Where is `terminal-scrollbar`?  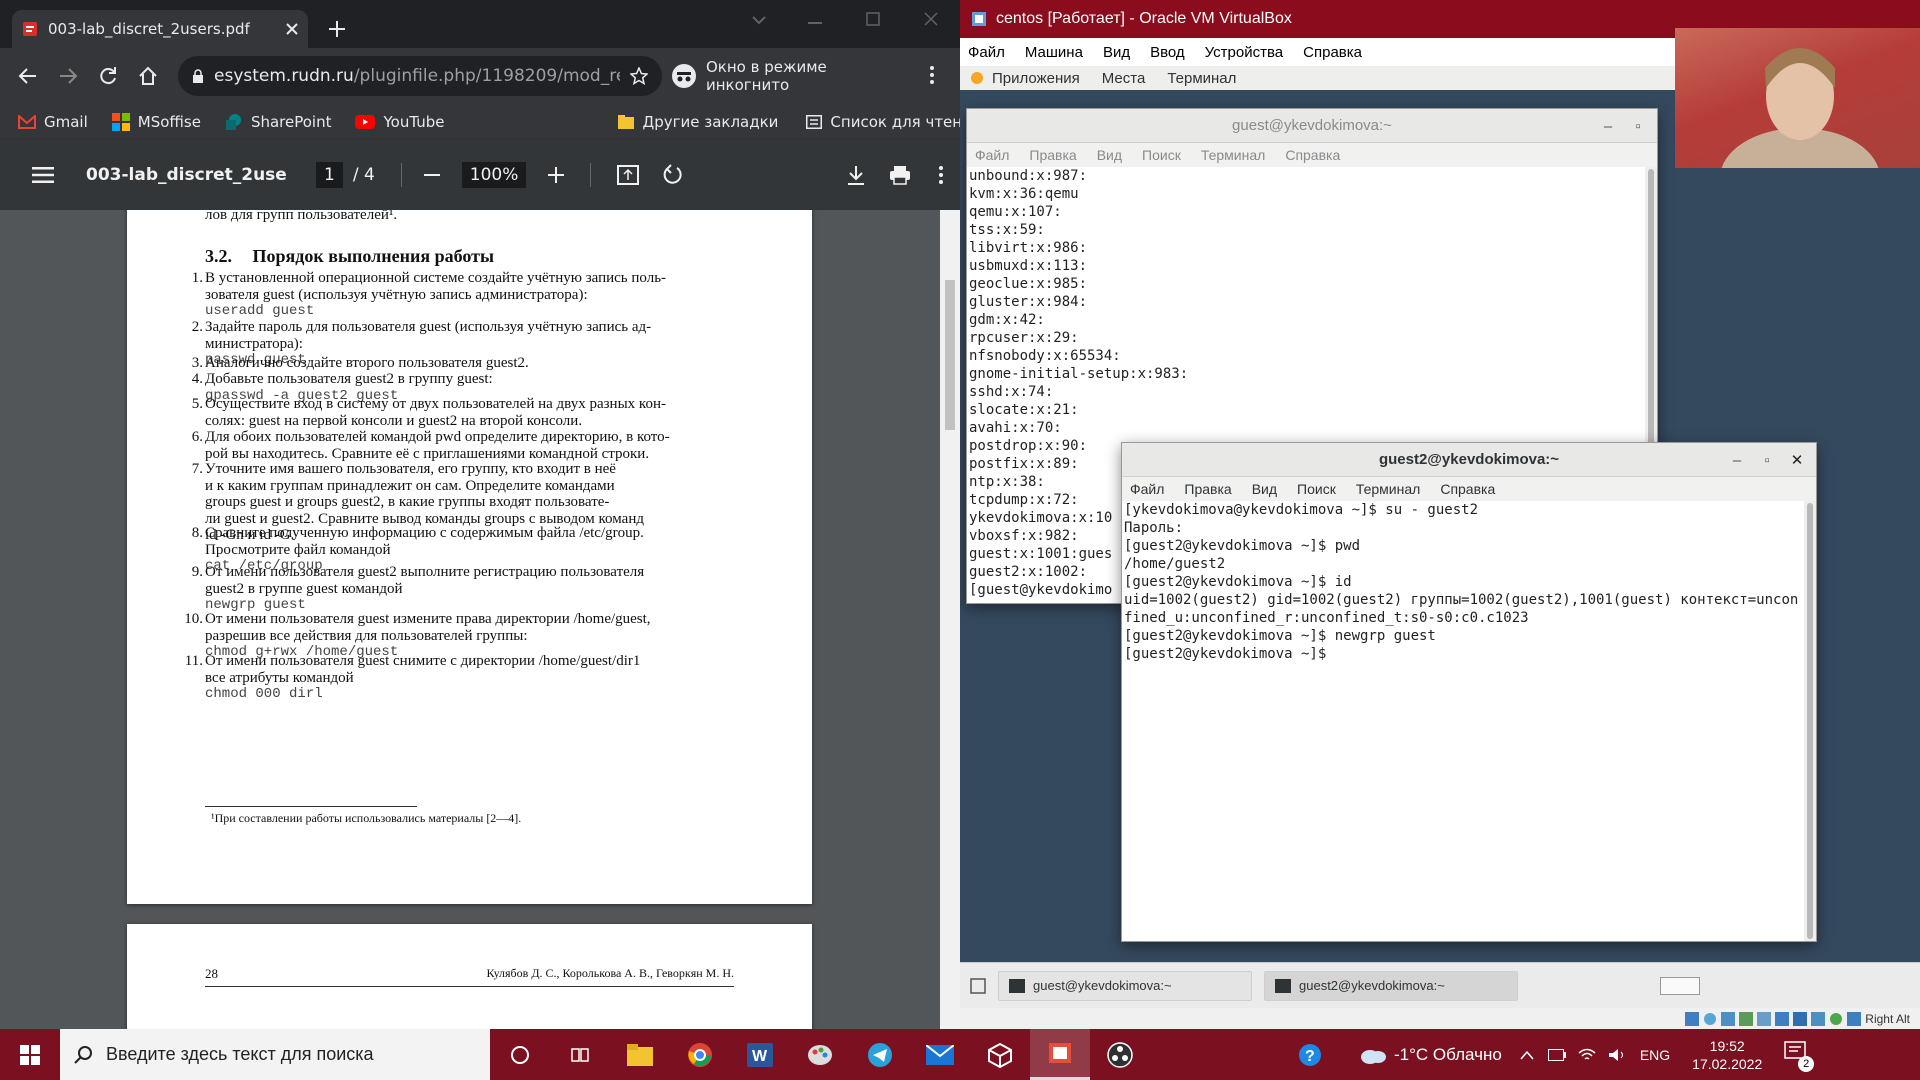 terminal-scrollbar is located at coordinates (1810, 721).